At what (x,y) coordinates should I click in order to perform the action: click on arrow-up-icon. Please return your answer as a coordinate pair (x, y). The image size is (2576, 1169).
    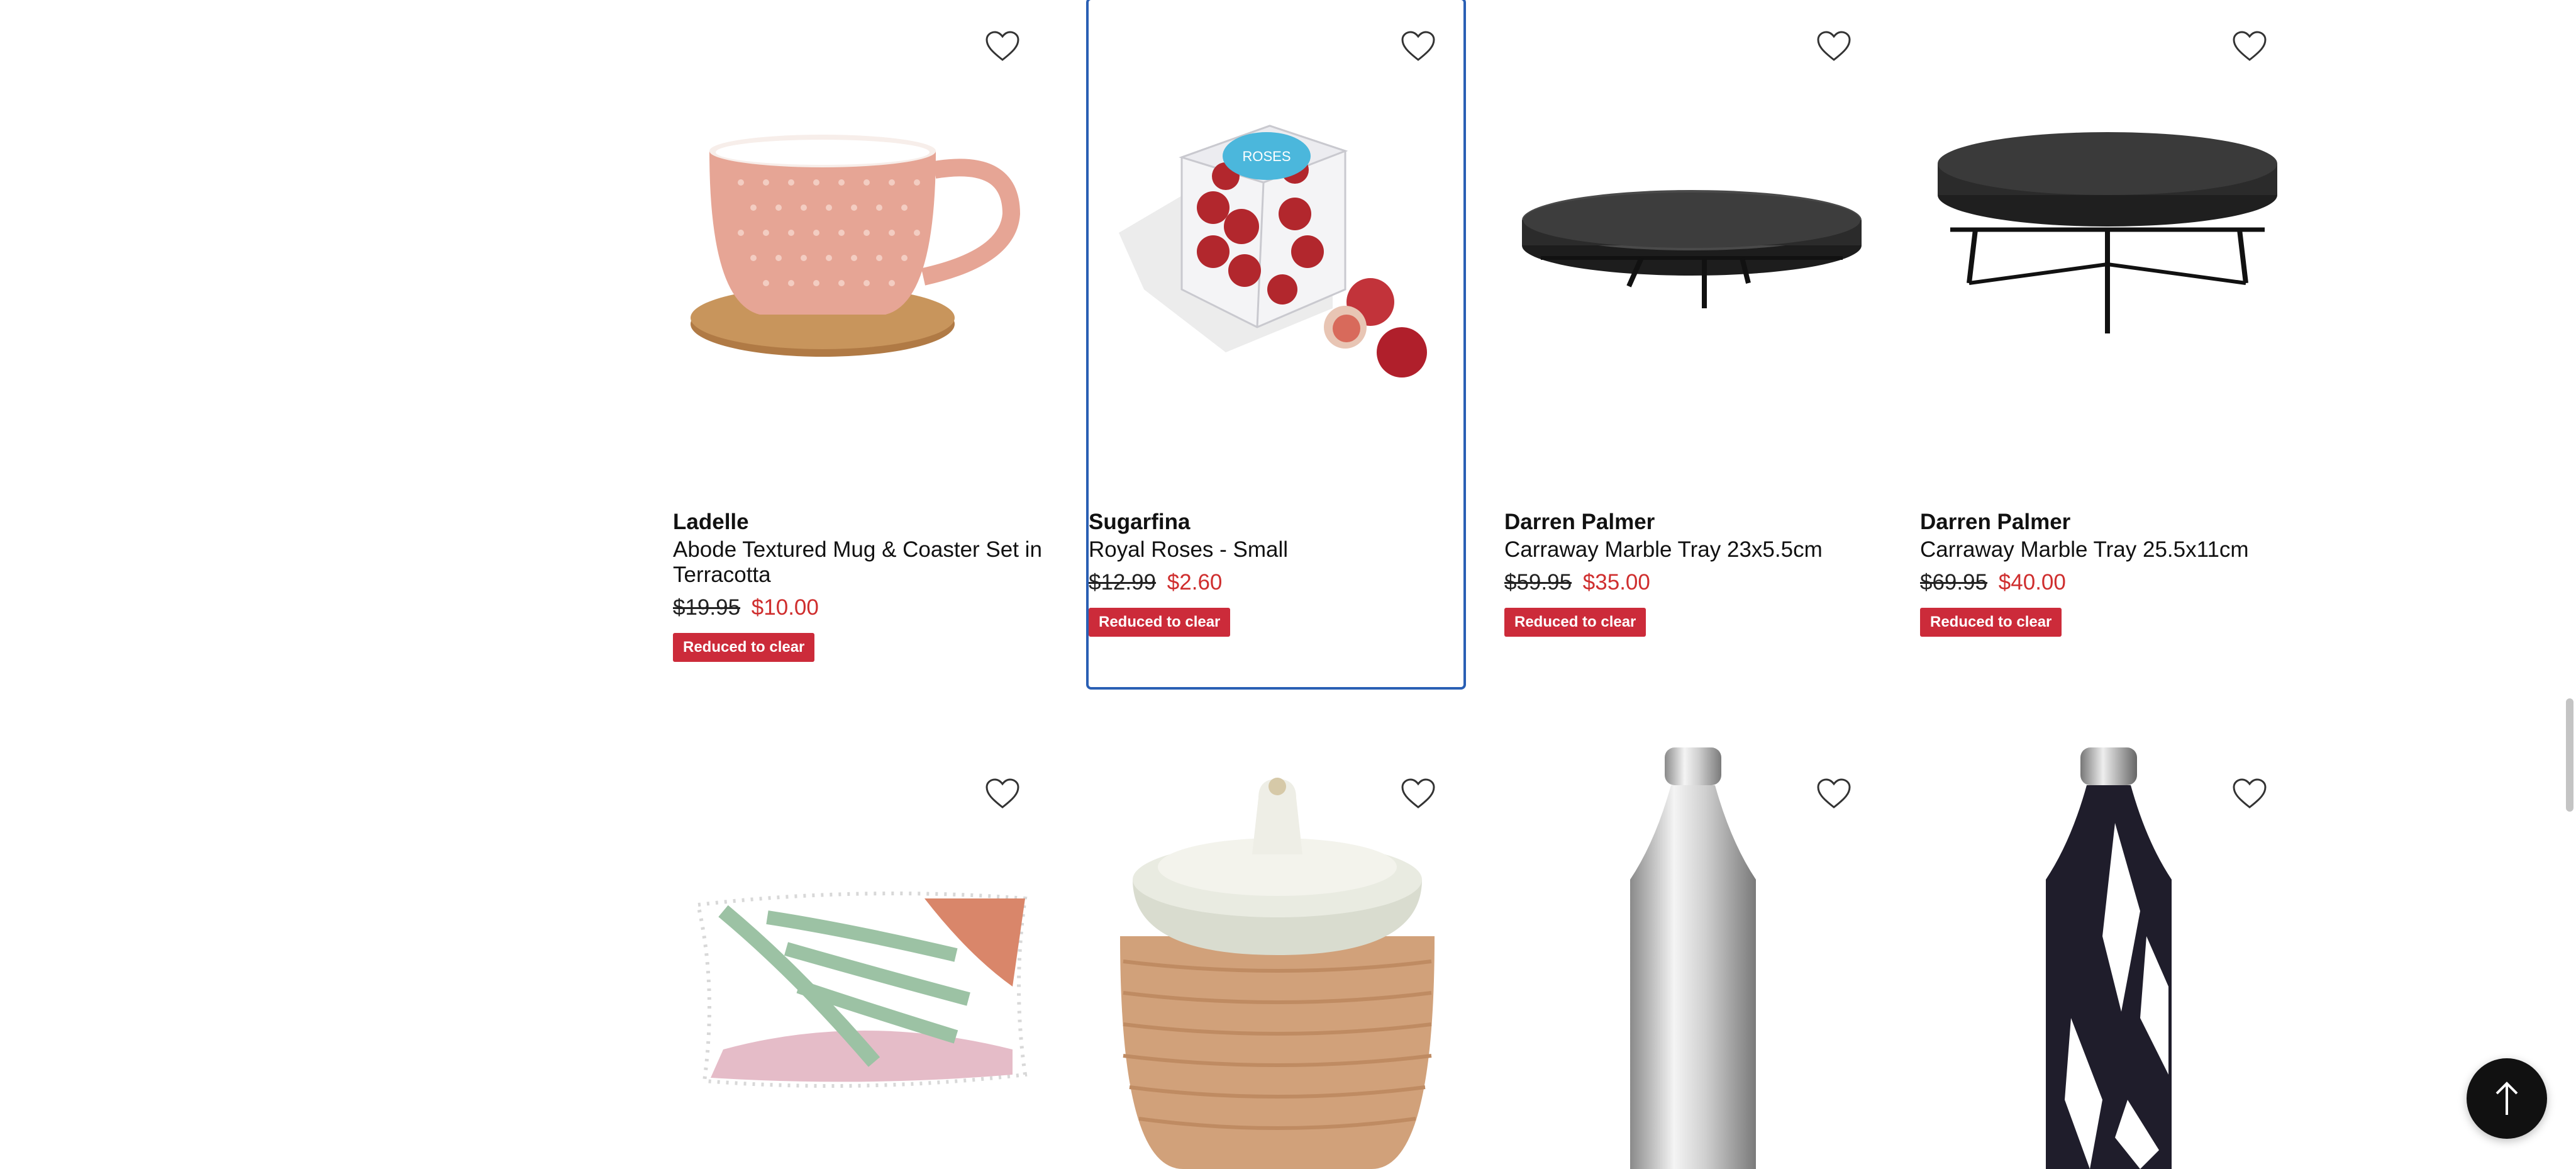
    Looking at the image, I should click on (2507, 1099).